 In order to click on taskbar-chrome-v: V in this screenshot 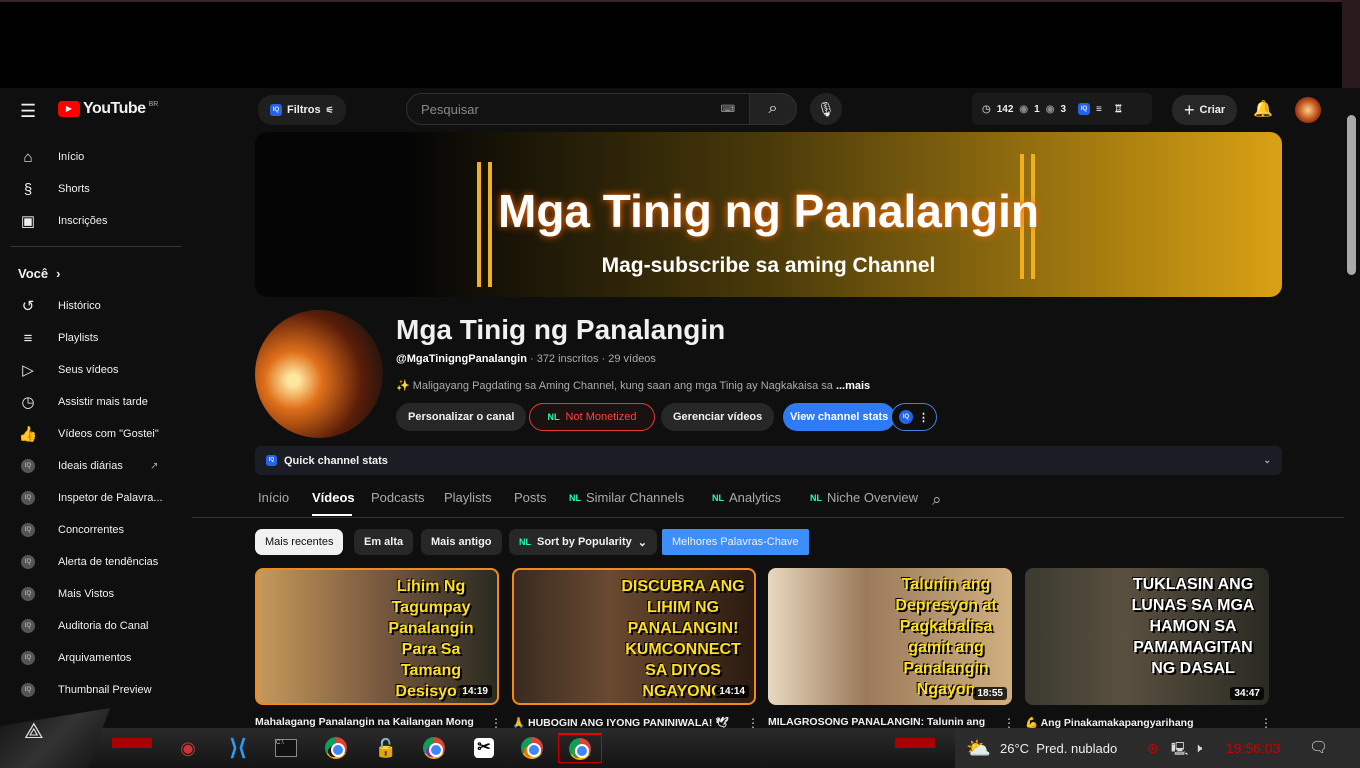, I will do `click(532, 748)`.